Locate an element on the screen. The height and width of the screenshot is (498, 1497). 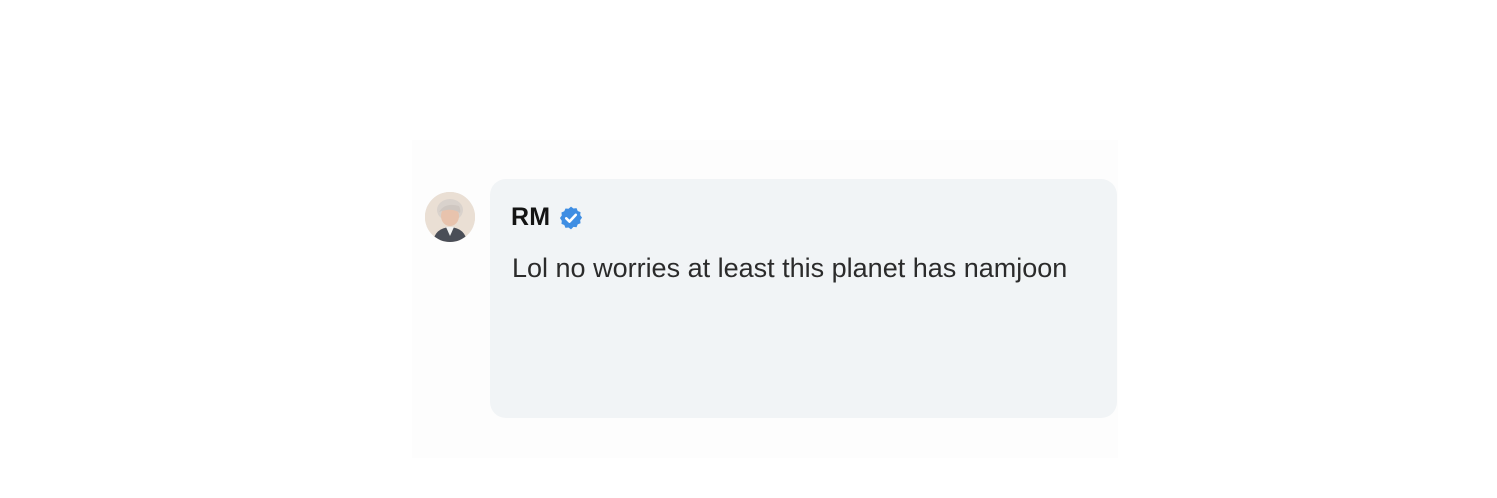
verified-badge-icon is located at coordinates (571, 217).